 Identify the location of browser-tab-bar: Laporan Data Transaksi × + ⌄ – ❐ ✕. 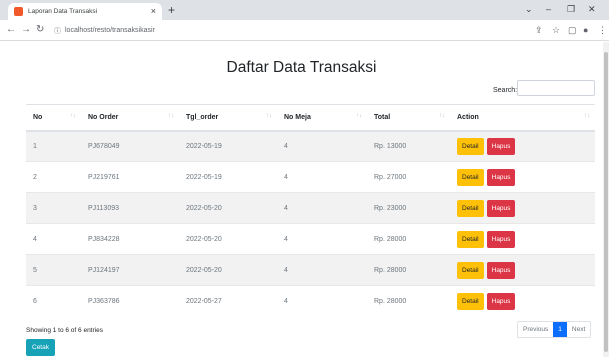
(304, 10).